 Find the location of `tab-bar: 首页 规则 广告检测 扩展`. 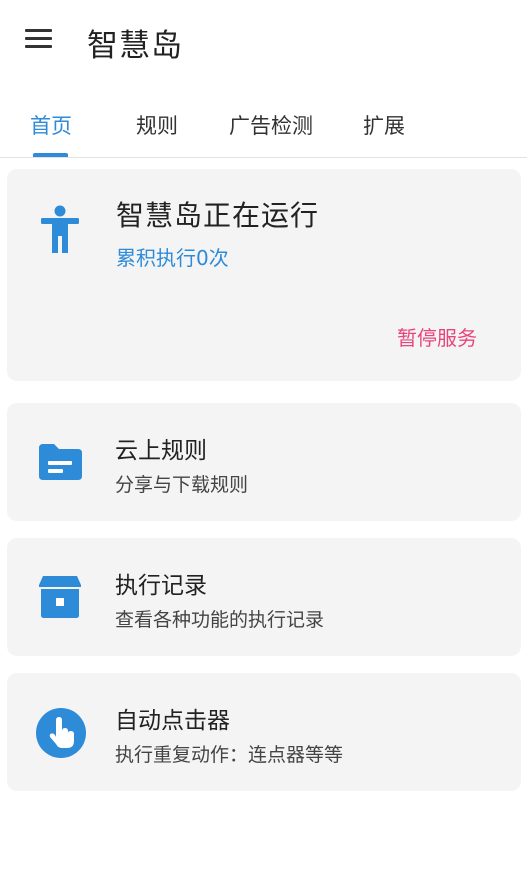

tab-bar: 首页 规则 广告检测 扩展 is located at coordinates (263, 122).